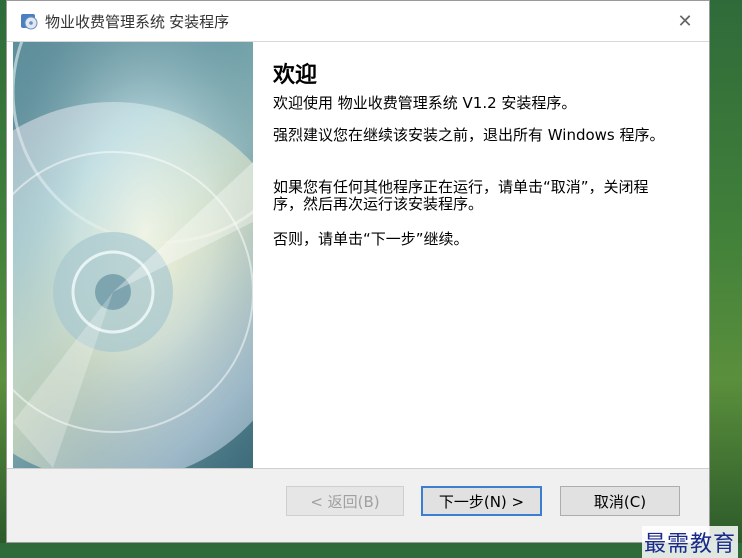  What do you see at coordinates (481, 501) in the screenshot?
I see `next-button: 下一步(N) >` at bounding box center [481, 501].